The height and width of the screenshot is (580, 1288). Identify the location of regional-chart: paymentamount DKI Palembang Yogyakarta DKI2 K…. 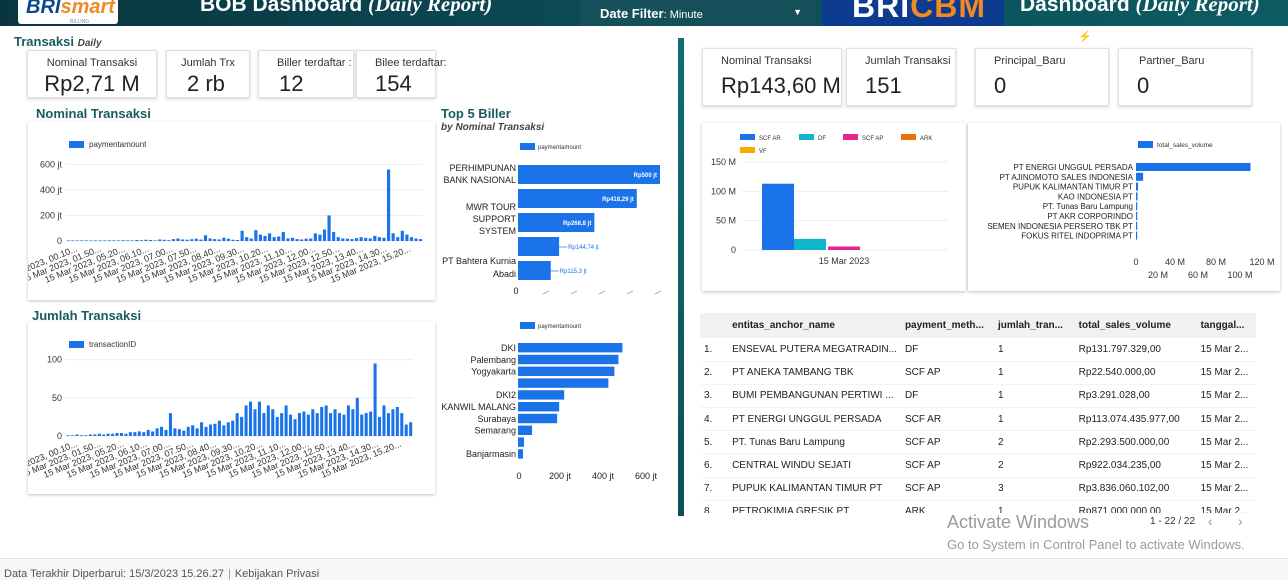
(549, 401).